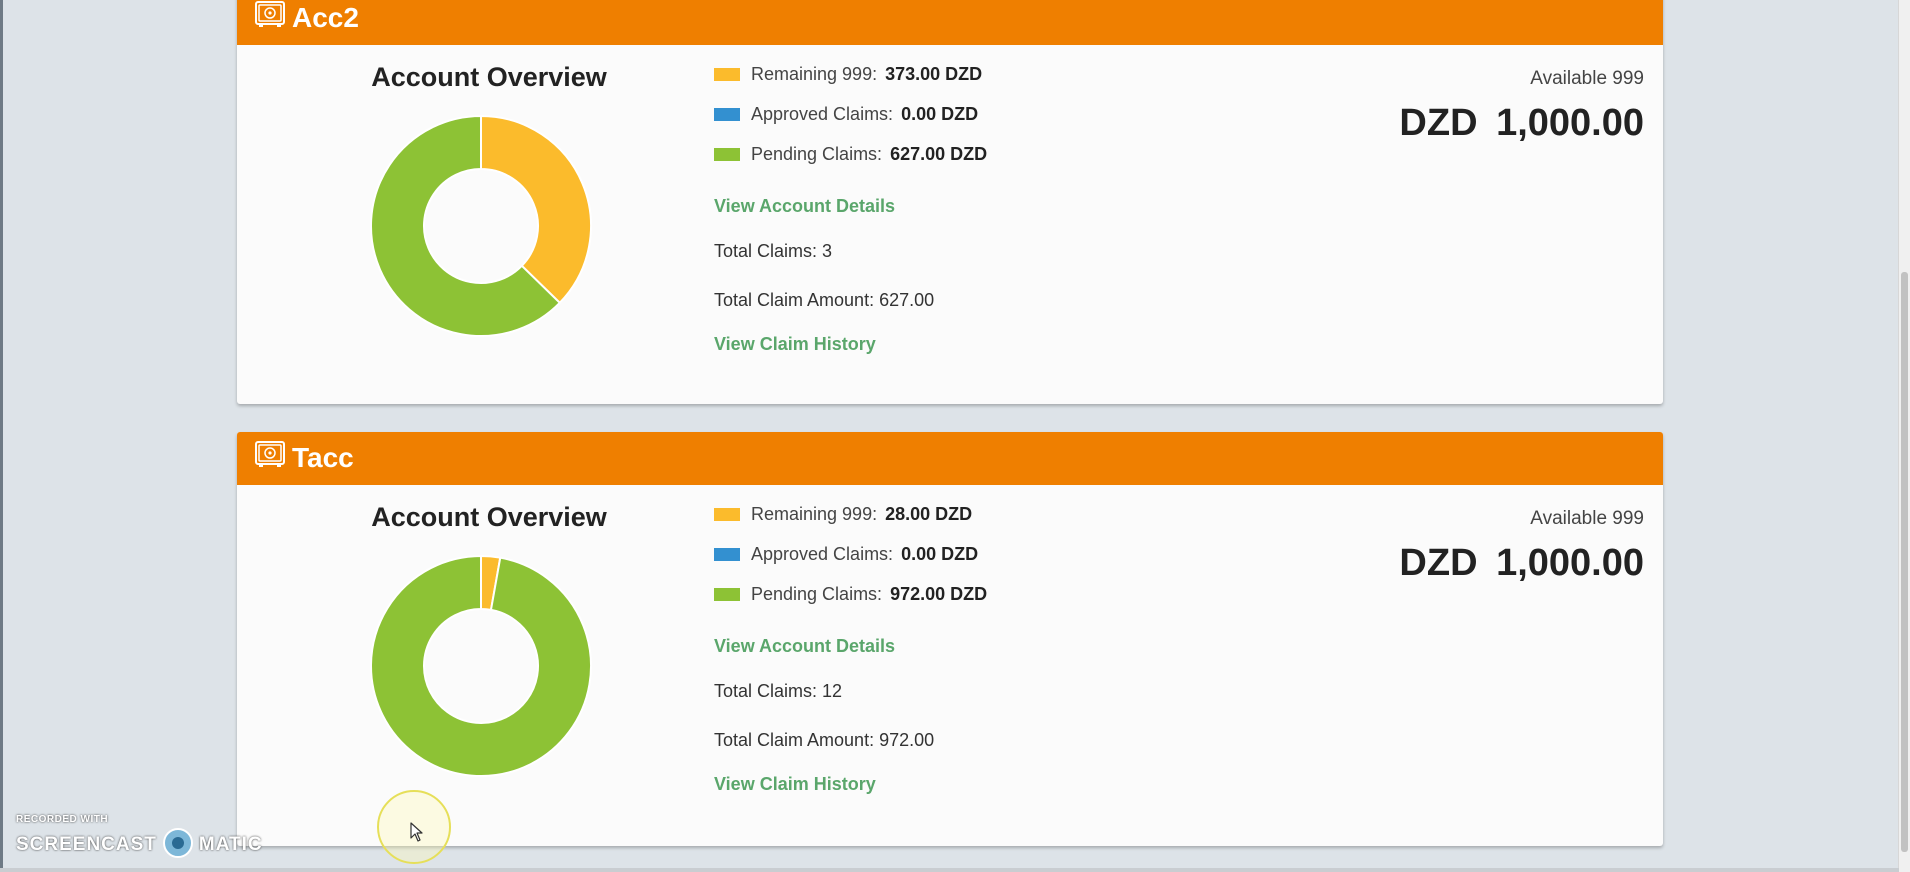 This screenshot has height=872, width=1910. Describe the element at coordinates (177, 843) in the screenshot. I see `screencast-logo-icon` at that location.